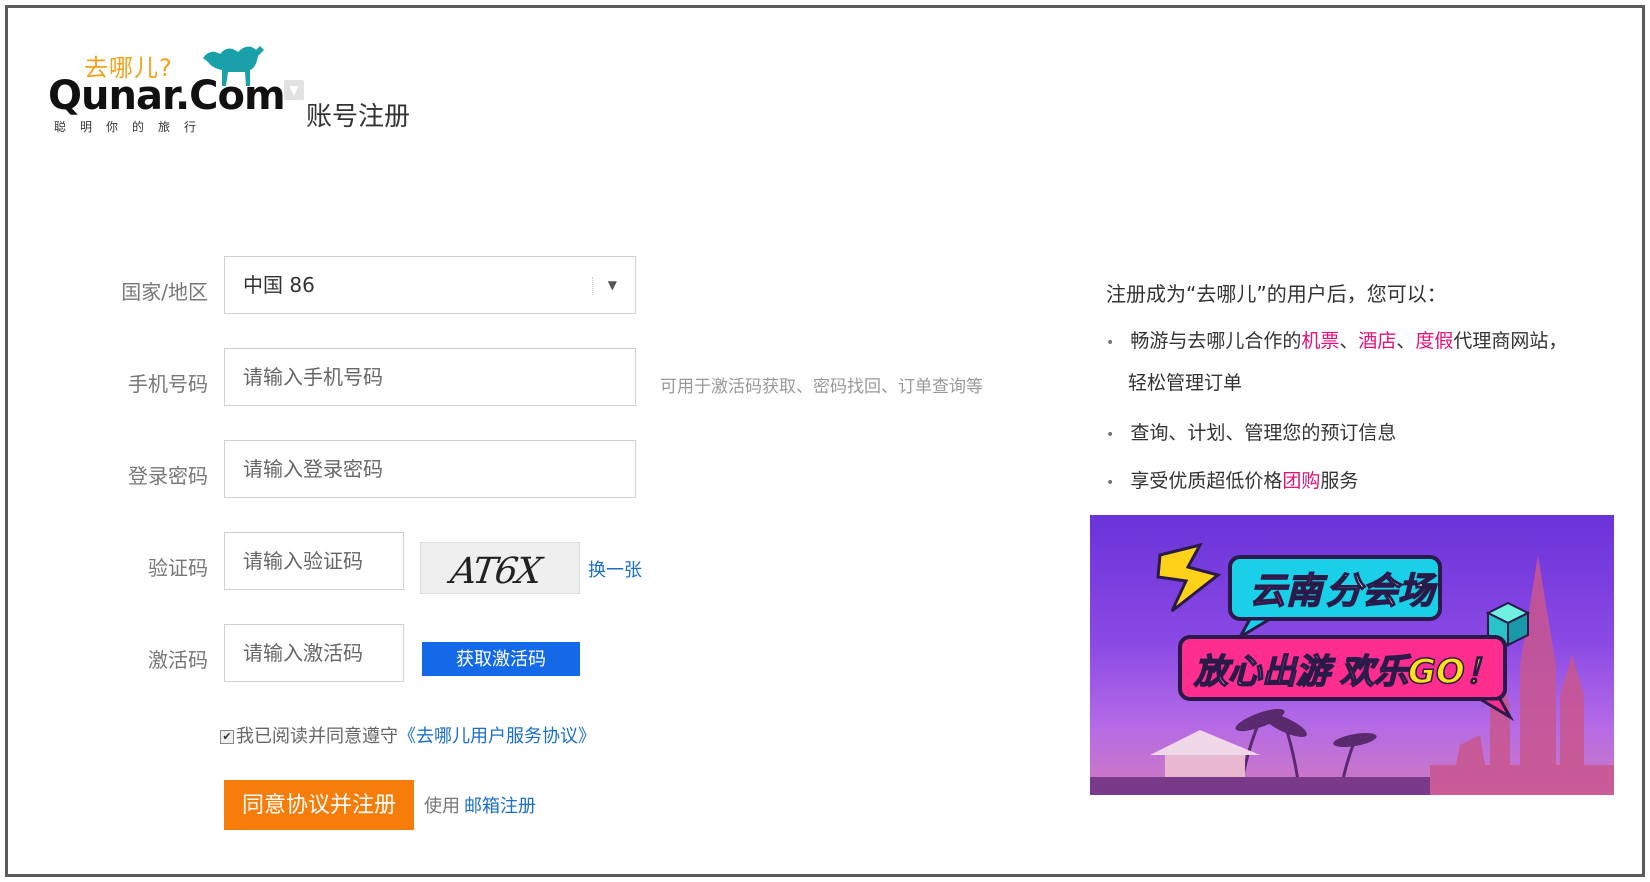 Image resolution: width=1650 pixels, height=882 pixels. I want to click on activation-label: 激活码, so click(178, 660).